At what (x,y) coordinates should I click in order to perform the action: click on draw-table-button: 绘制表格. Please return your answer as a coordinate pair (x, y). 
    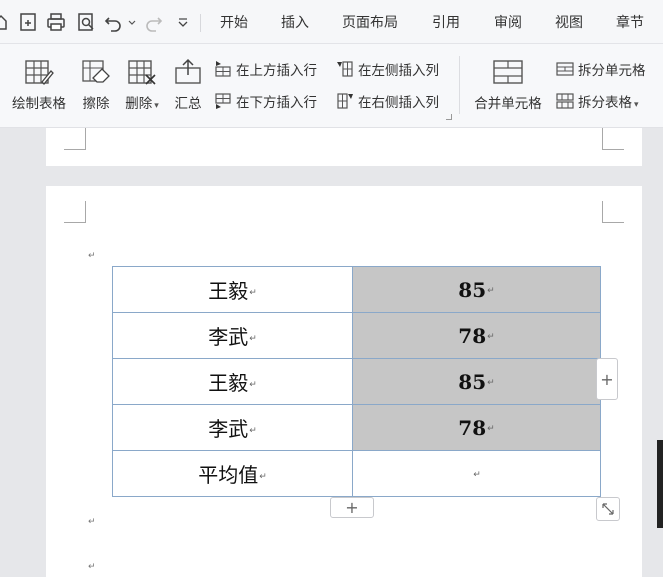
    Looking at the image, I should click on (39, 84).